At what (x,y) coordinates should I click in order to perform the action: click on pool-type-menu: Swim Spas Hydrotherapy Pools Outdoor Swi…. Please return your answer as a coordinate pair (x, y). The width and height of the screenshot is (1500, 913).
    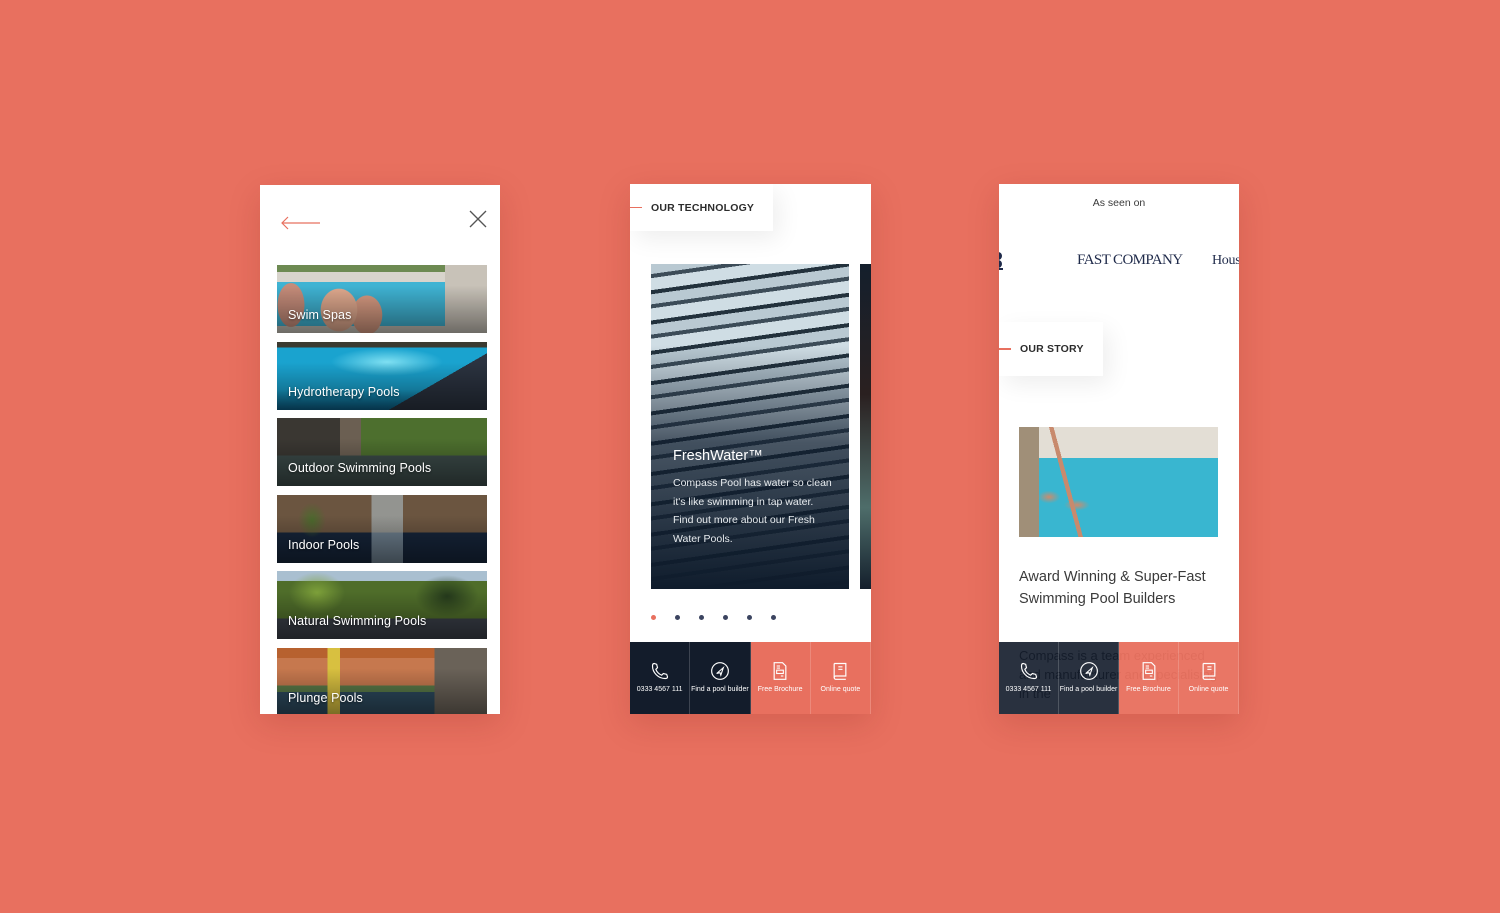
    Looking at the image, I should click on (382, 489).